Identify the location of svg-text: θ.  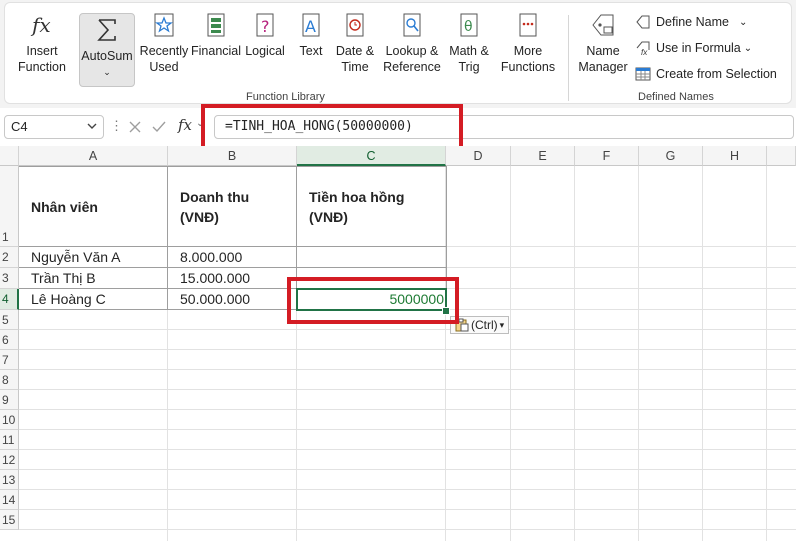
(468, 27).